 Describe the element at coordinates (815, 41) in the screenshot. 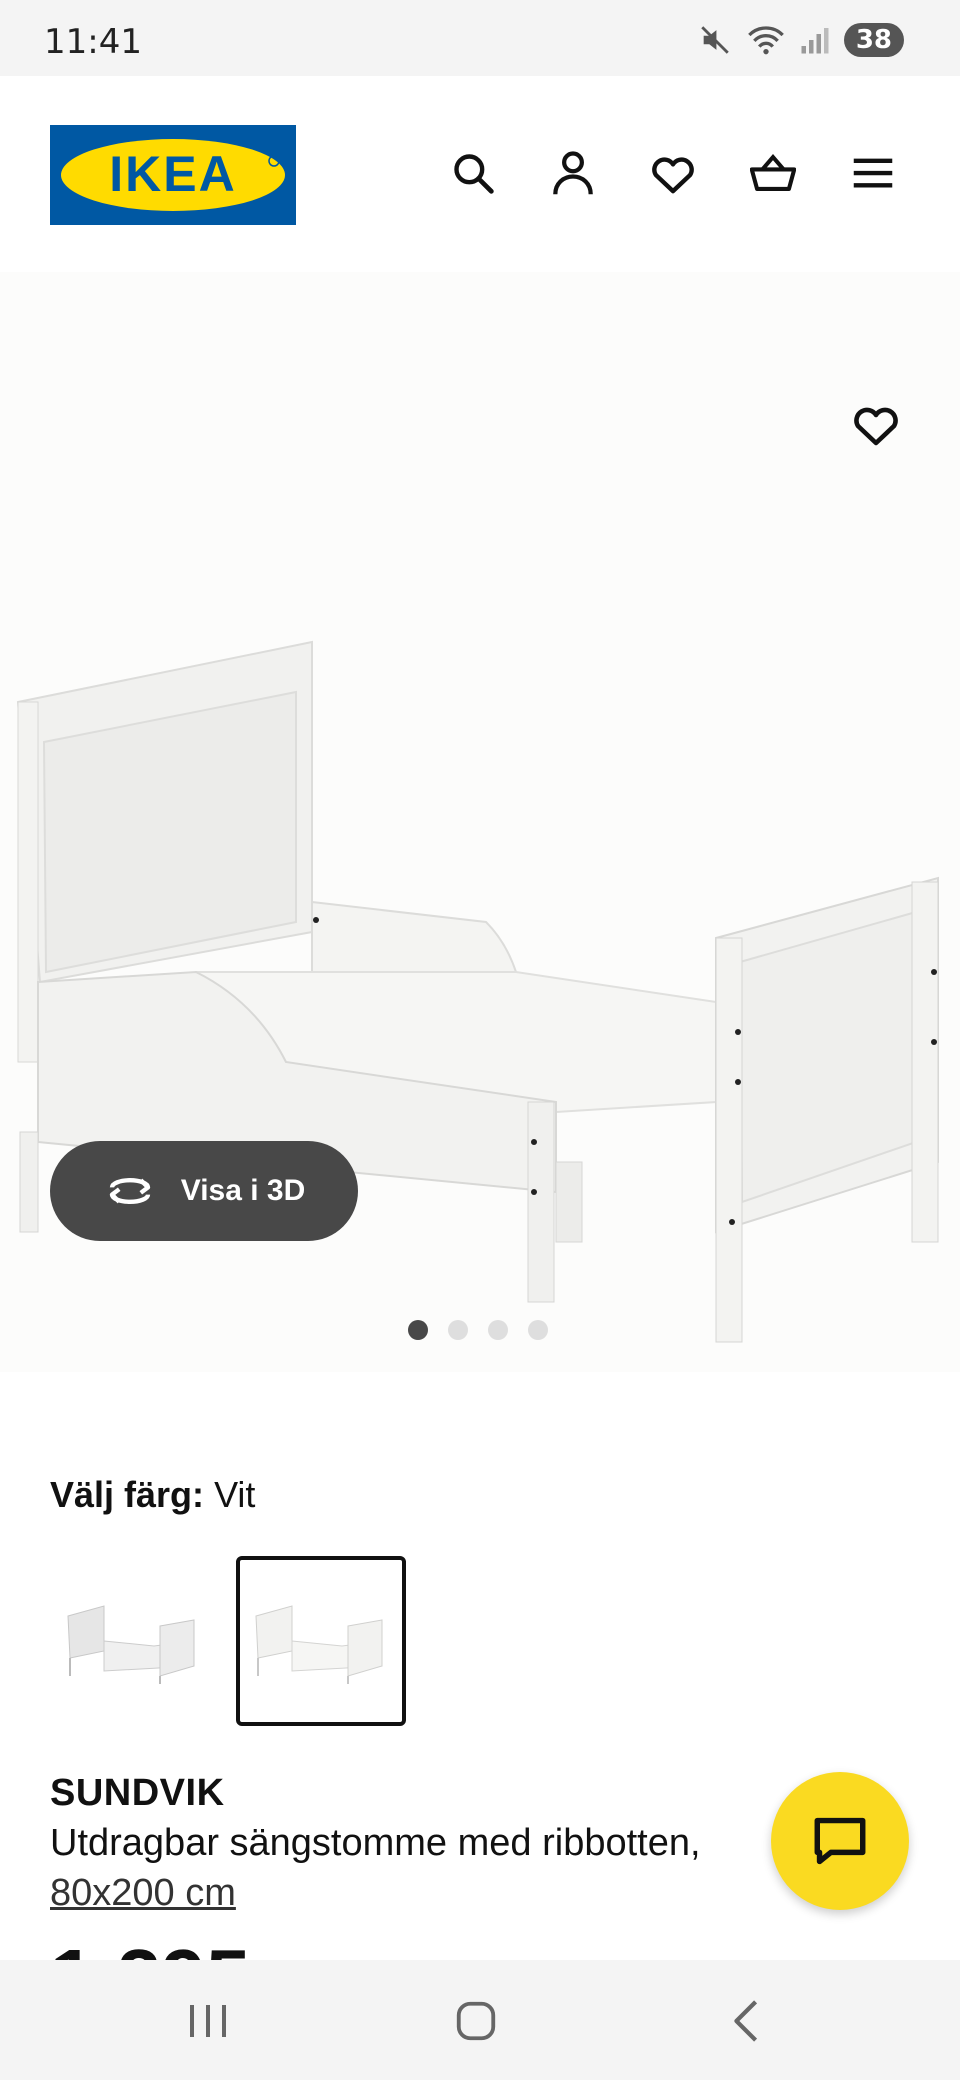

I see `signal-icon` at that location.